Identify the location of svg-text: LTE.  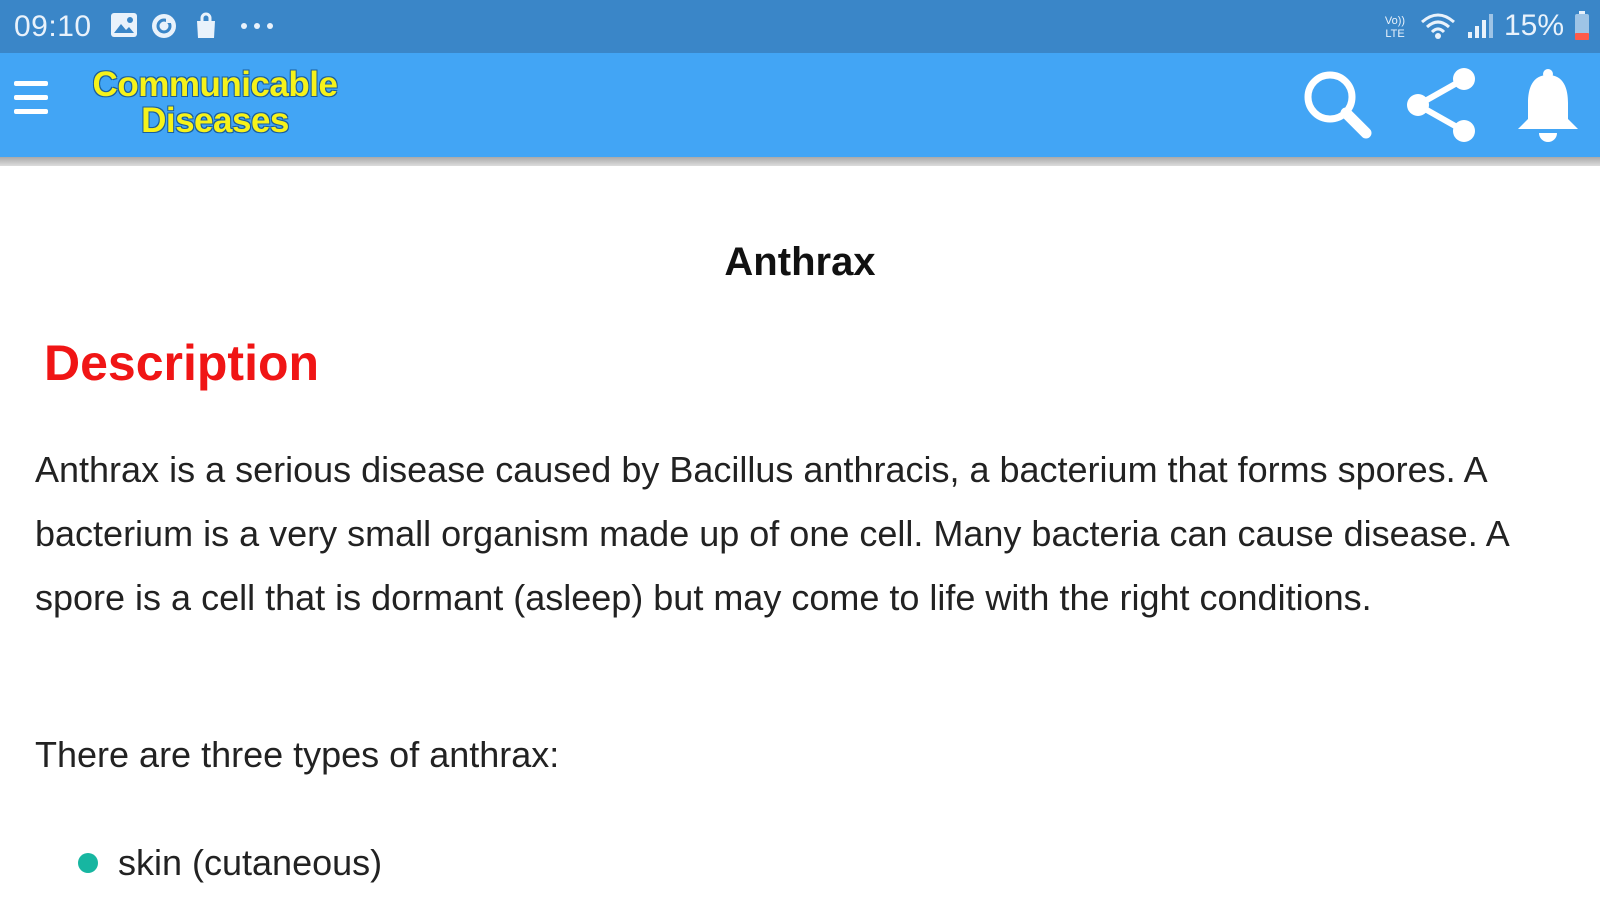
(1394, 34).